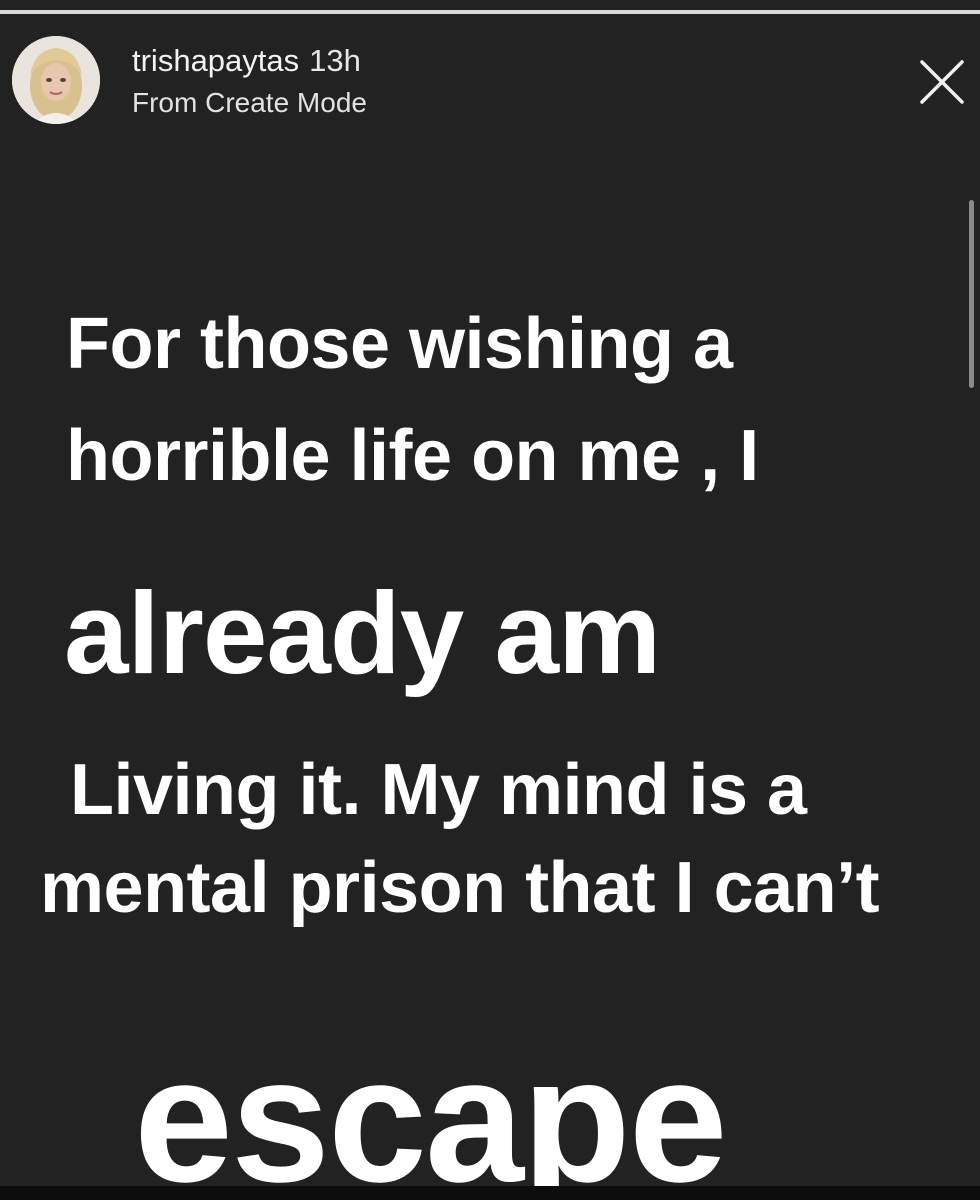 This screenshot has height=1200, width=980. I want to click on story-text-line-6: escape, so click(431, 1110).